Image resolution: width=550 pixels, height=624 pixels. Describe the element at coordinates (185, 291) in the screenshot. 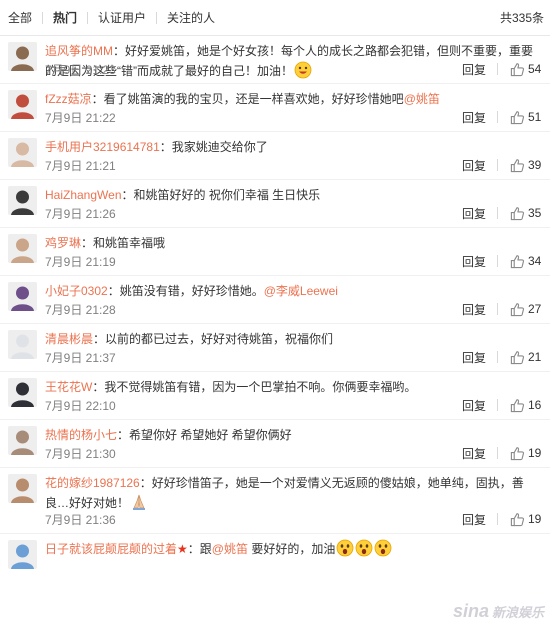

I see `comment-text: ：姚笛没有错，好好珍惜她。` at that location.